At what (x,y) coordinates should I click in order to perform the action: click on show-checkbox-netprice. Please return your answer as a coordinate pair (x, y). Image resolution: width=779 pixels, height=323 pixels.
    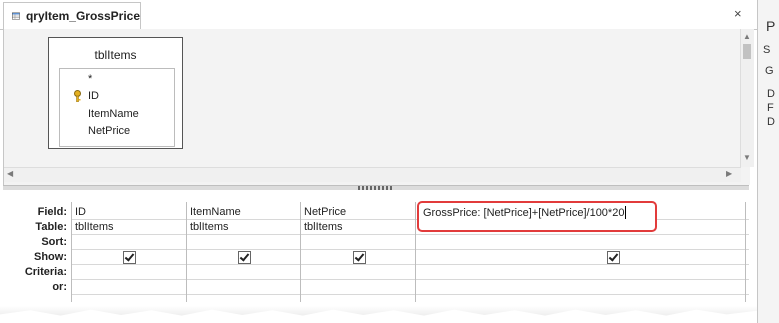
    Looking at the image, I should click on (359, 257).